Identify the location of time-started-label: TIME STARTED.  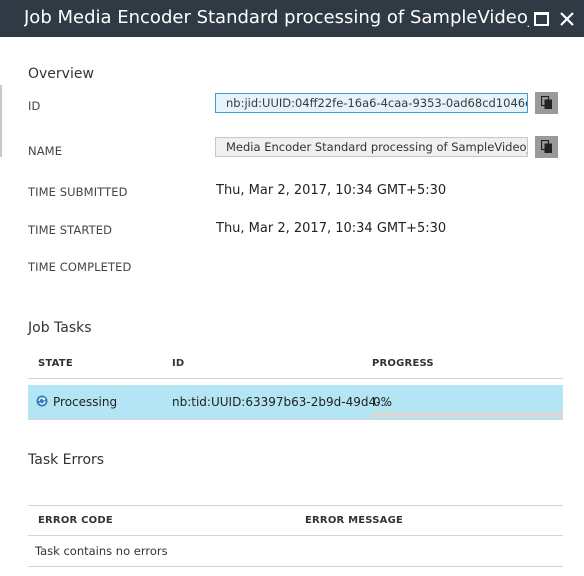
(70, 230).